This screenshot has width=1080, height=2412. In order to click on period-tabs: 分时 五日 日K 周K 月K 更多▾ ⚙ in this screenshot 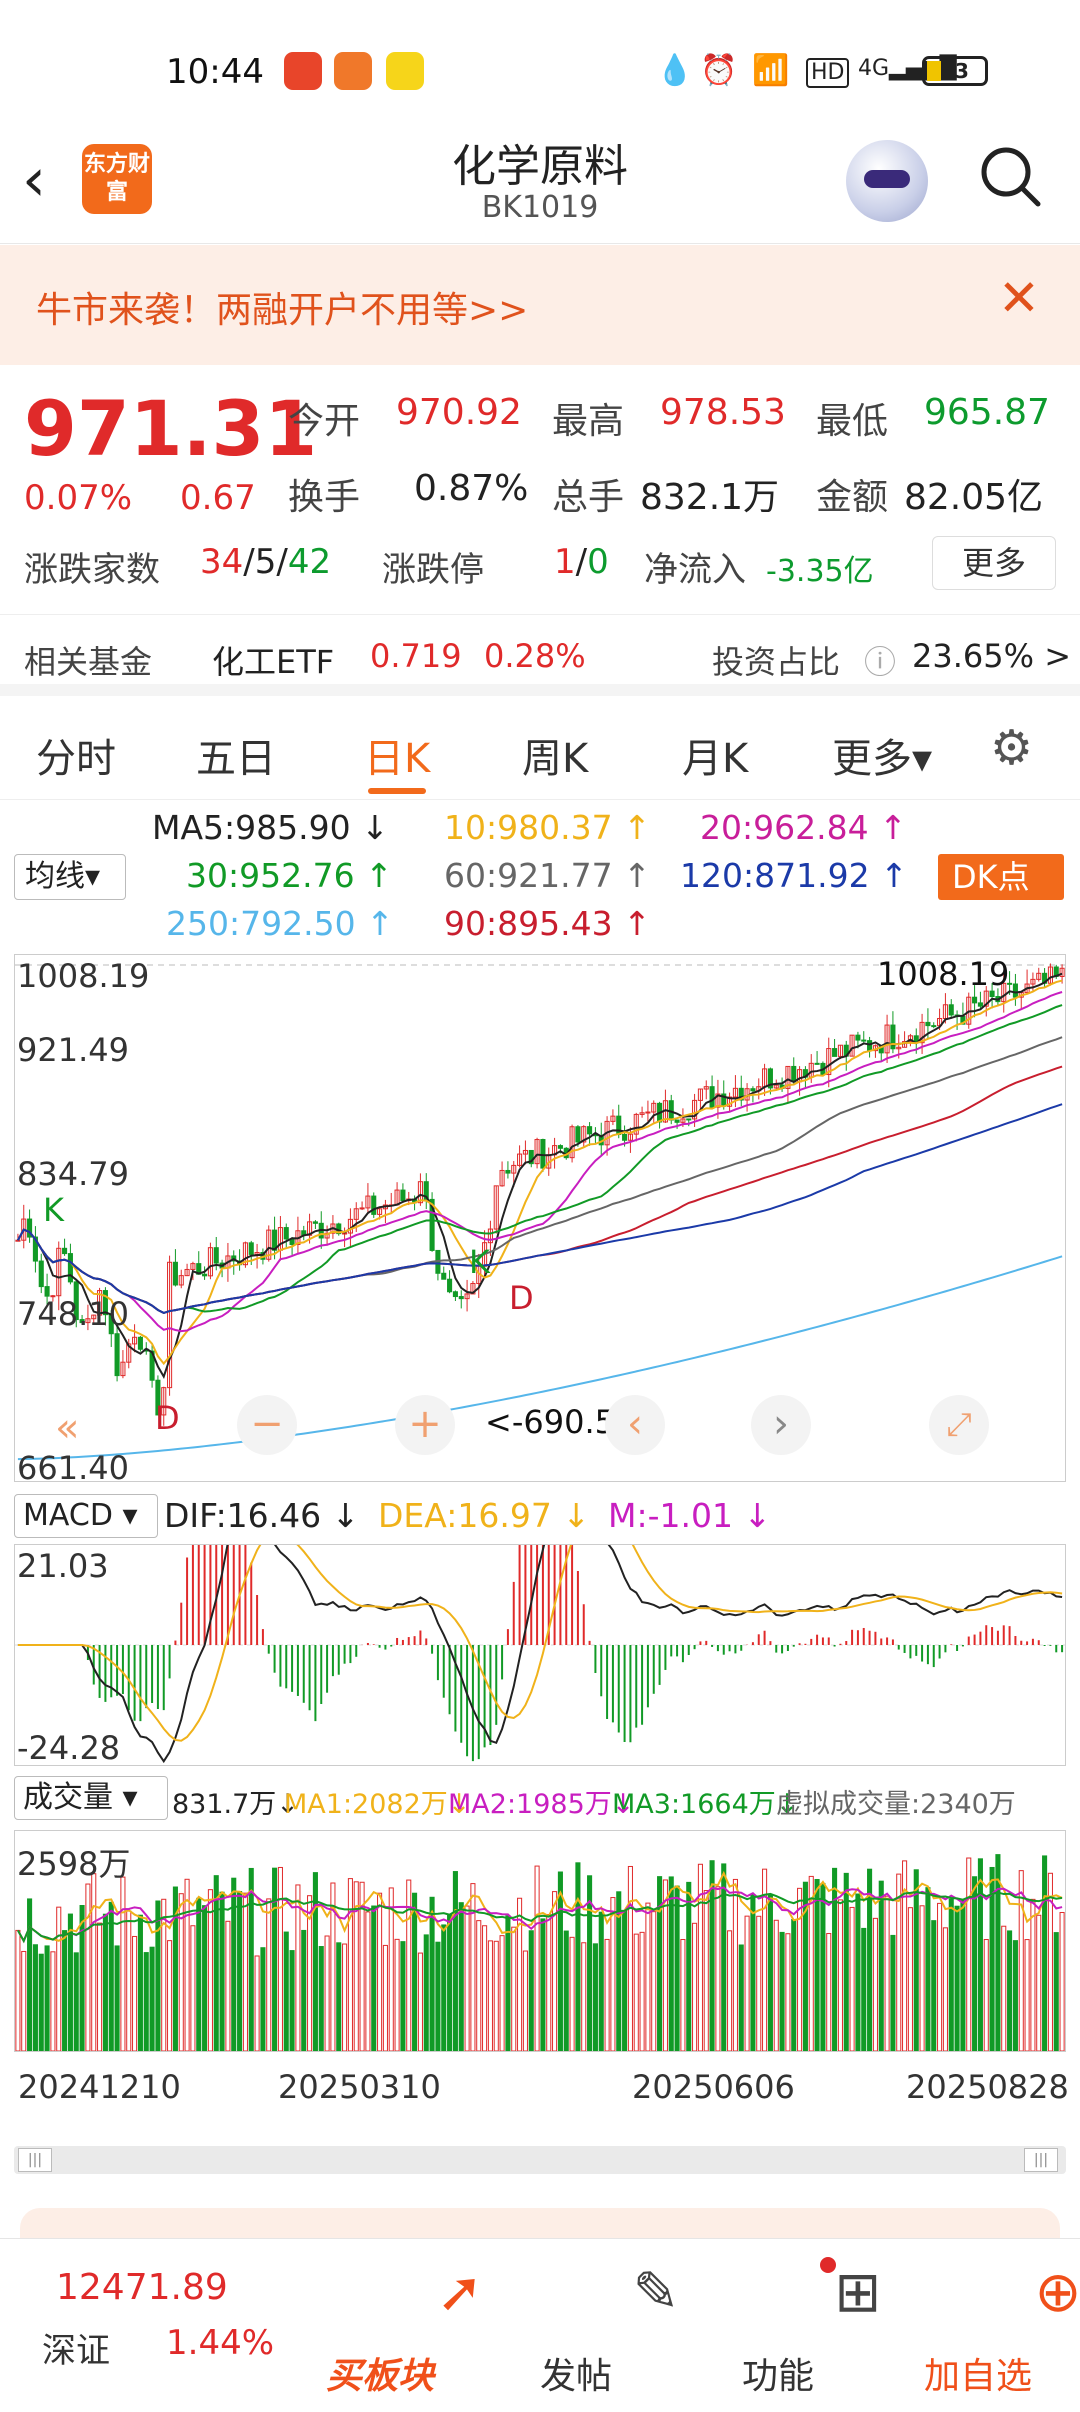, I will do `click(540, 750)`.